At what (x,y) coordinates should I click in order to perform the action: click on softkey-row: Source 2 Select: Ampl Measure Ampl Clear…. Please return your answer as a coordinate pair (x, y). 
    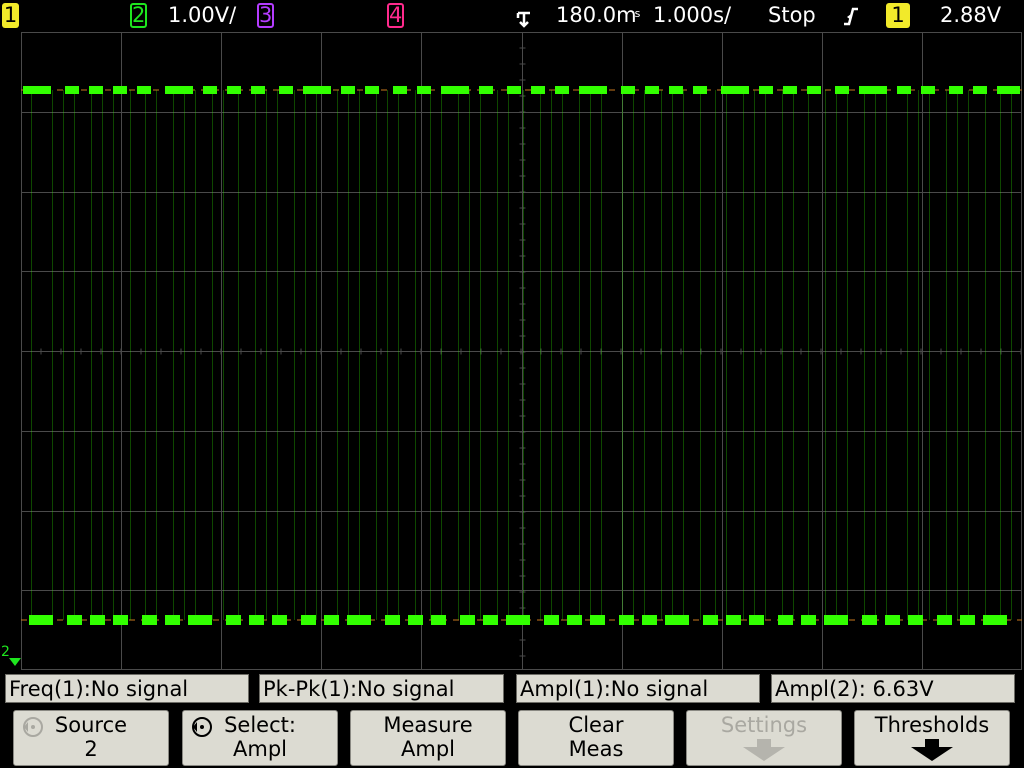
    Looking at the image, I should click on (512, 738).